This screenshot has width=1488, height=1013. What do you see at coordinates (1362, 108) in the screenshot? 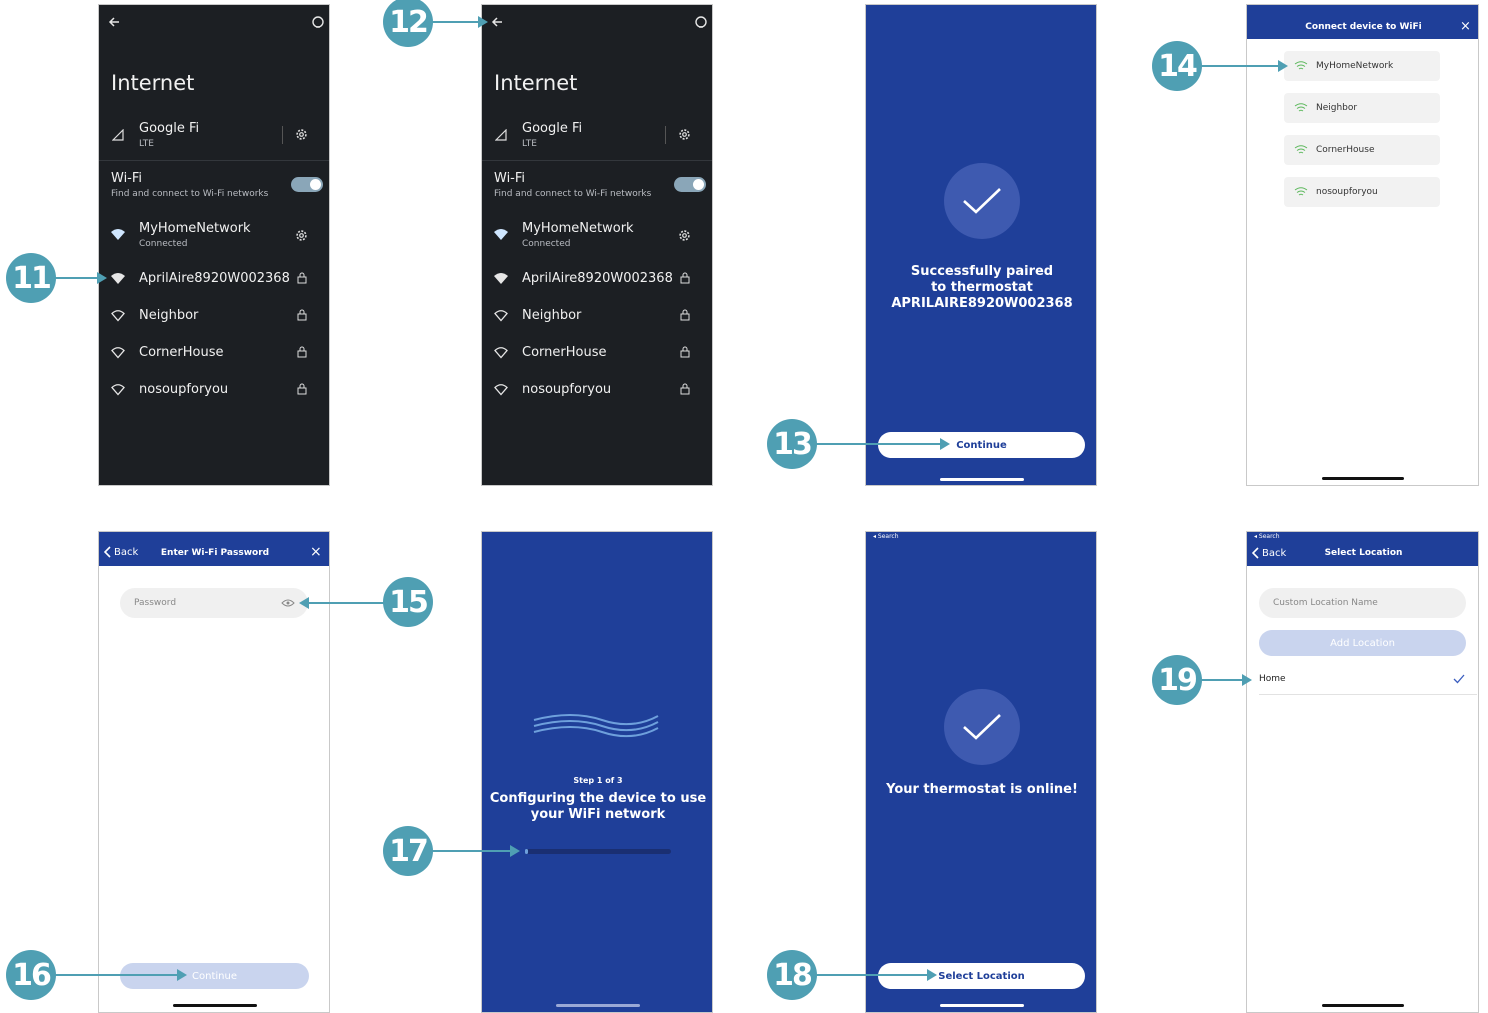
I see `wifi-network-item: Neighbor` at bounding box center [1362, 108].